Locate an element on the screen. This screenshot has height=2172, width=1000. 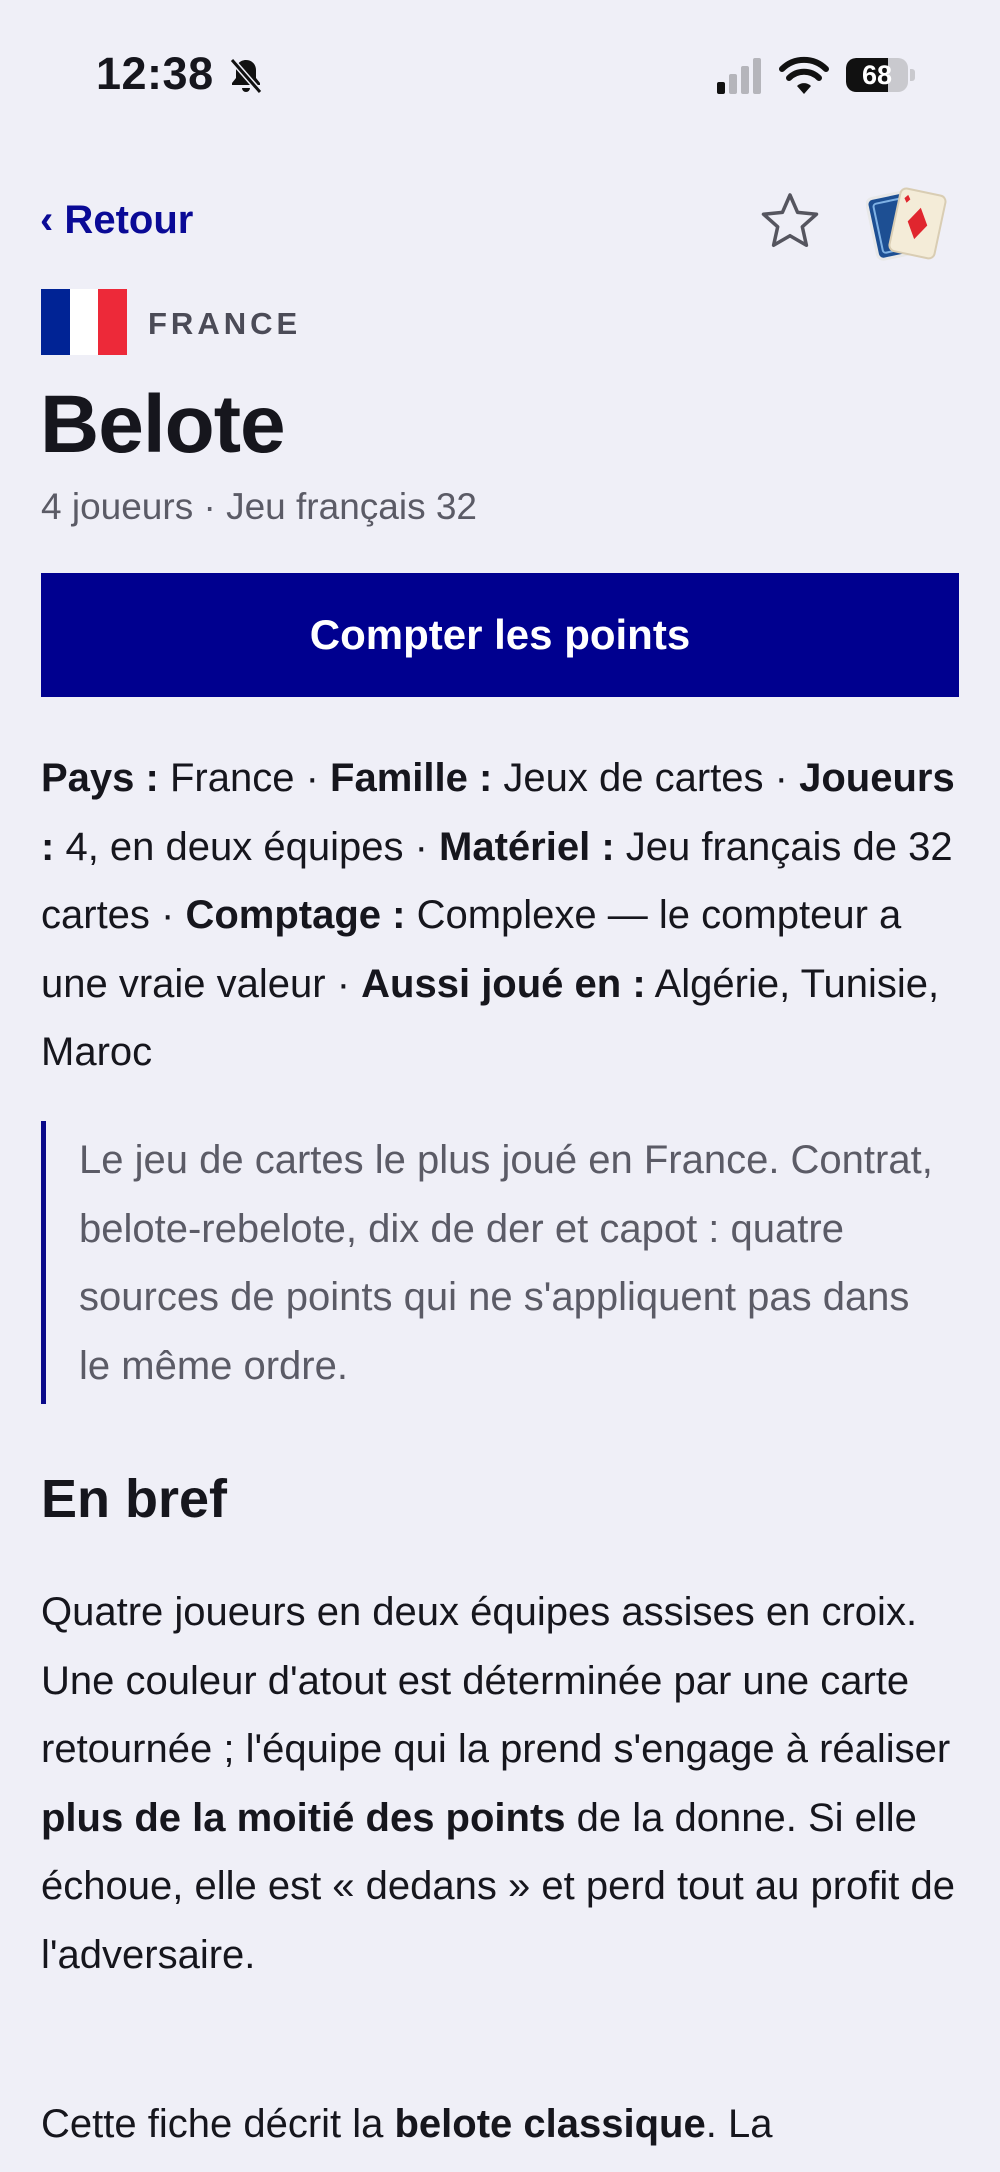
meta-label: Matériel : is located at coordinates (527, 846).